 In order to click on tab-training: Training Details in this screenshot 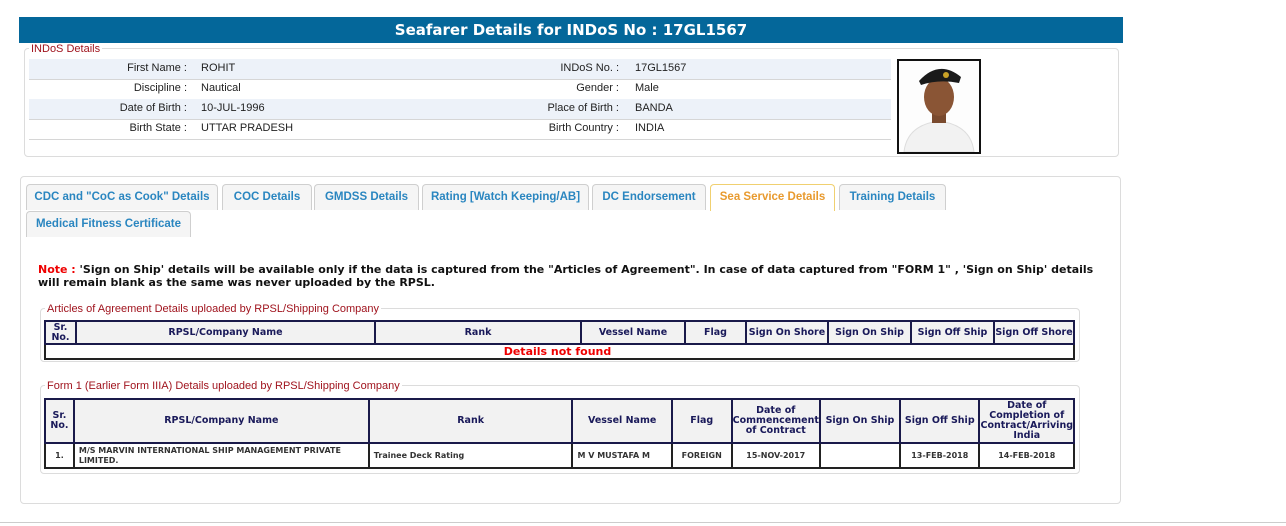, I will do `click(892, 197)`.